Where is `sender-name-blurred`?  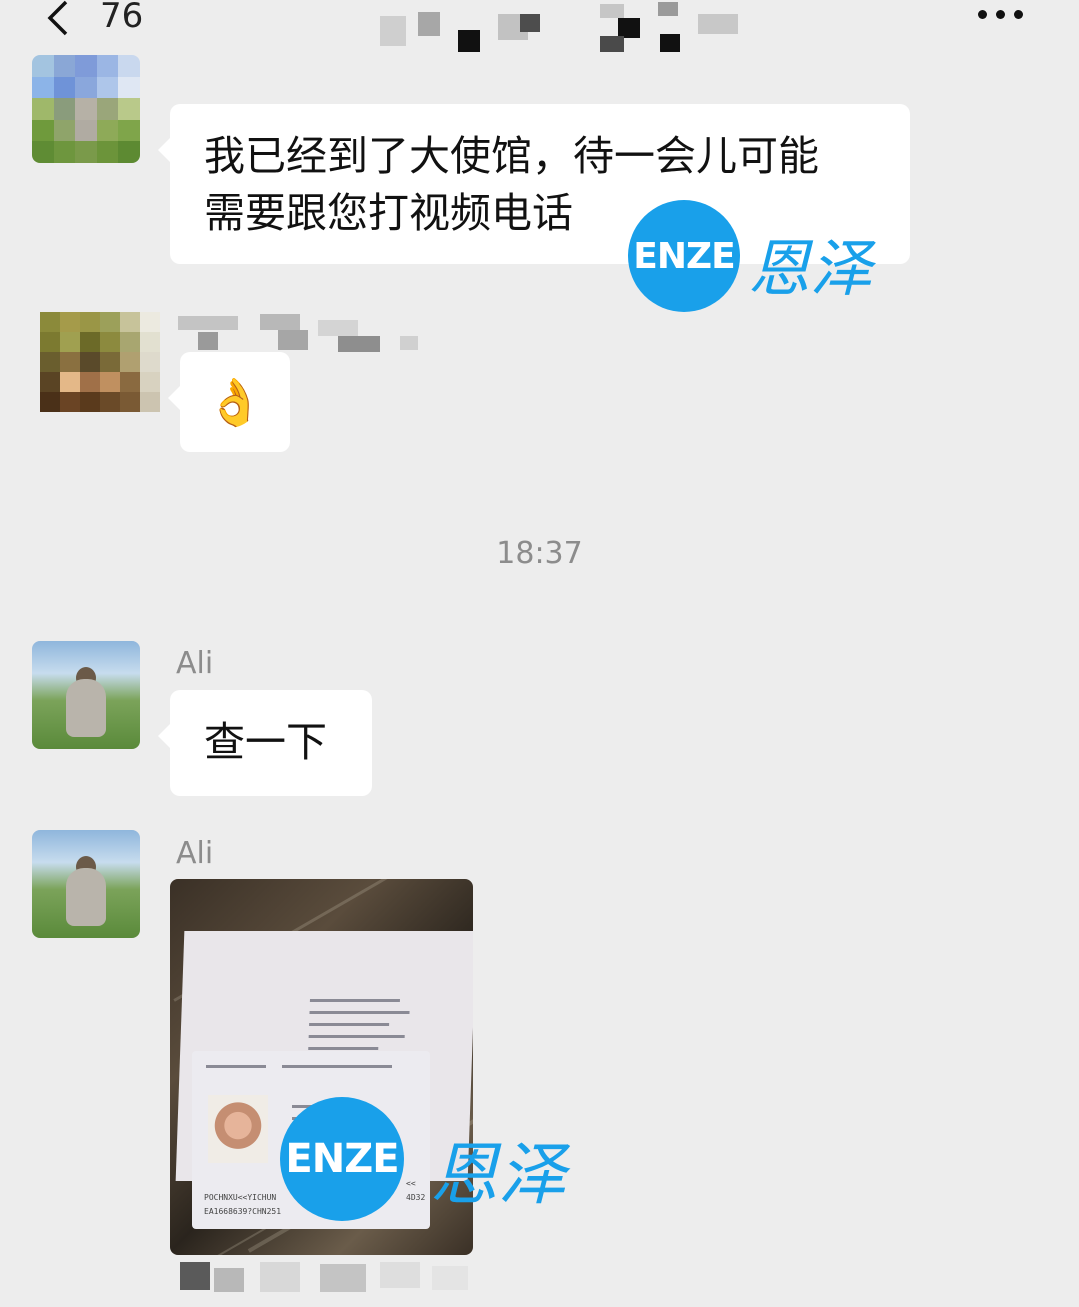
sender-name-blurred is located at coordinates (303, 331).